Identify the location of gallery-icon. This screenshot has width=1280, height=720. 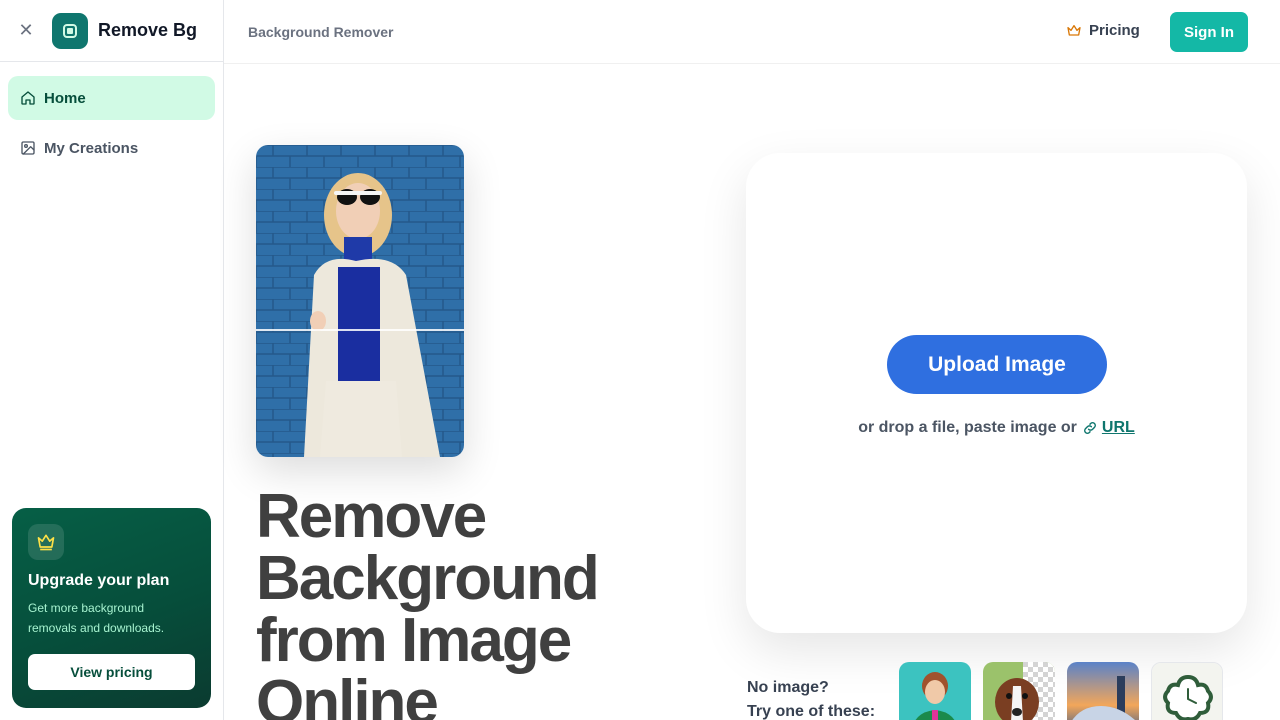
(28, 148).